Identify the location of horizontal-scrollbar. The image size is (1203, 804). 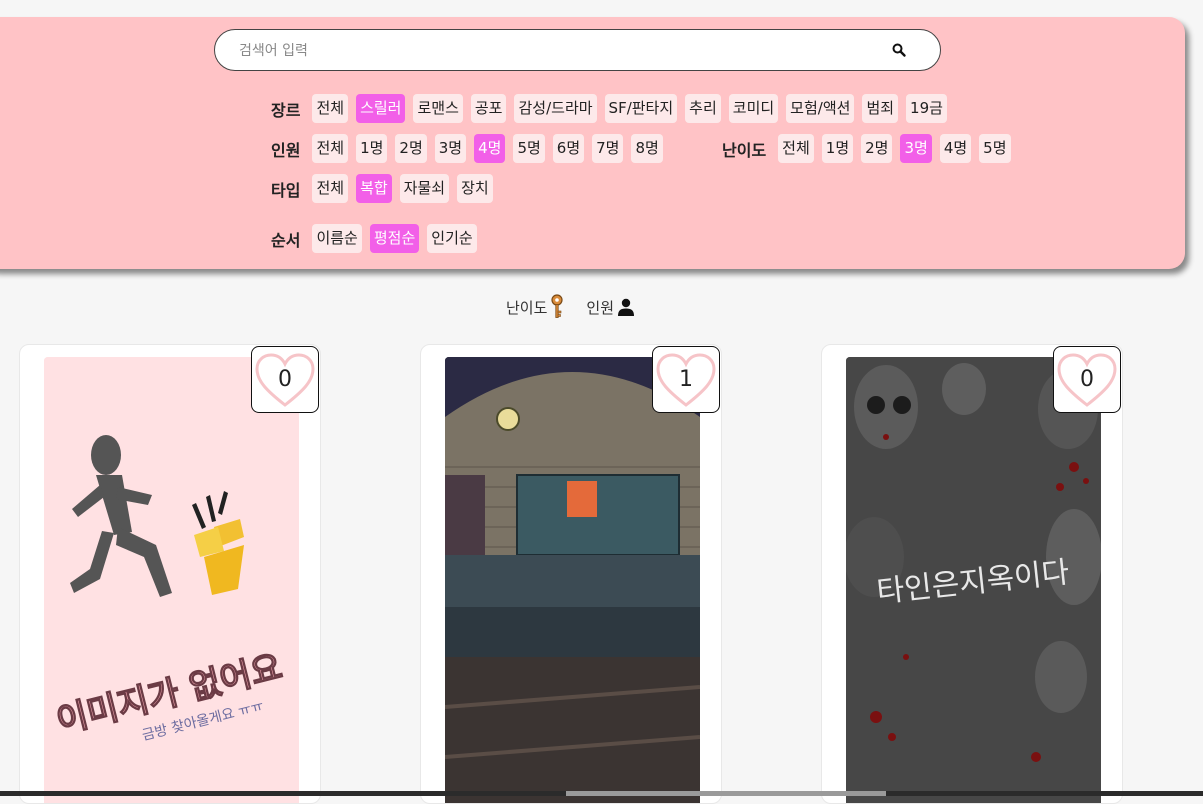
(601, 793).